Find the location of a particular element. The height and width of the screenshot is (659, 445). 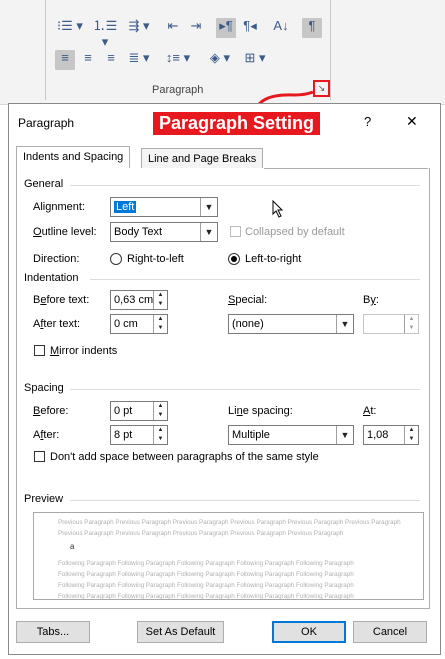

alignment-select: Left ▼ is located at coordinates (164, 207).